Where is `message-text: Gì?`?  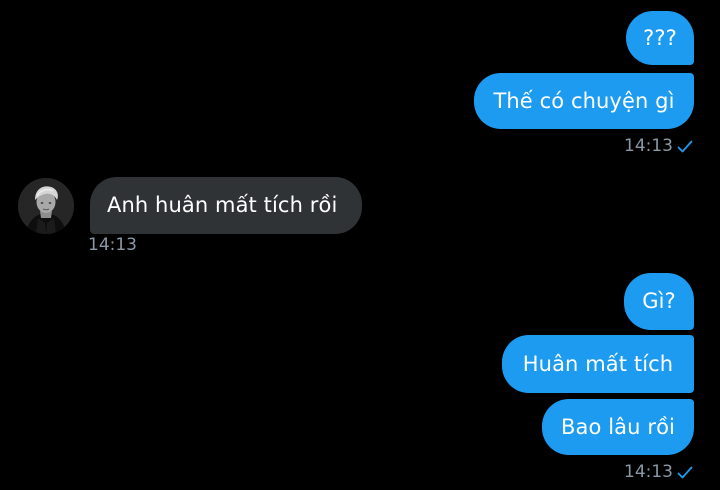 message-text: Gì? is located at coordinates (659, 301).